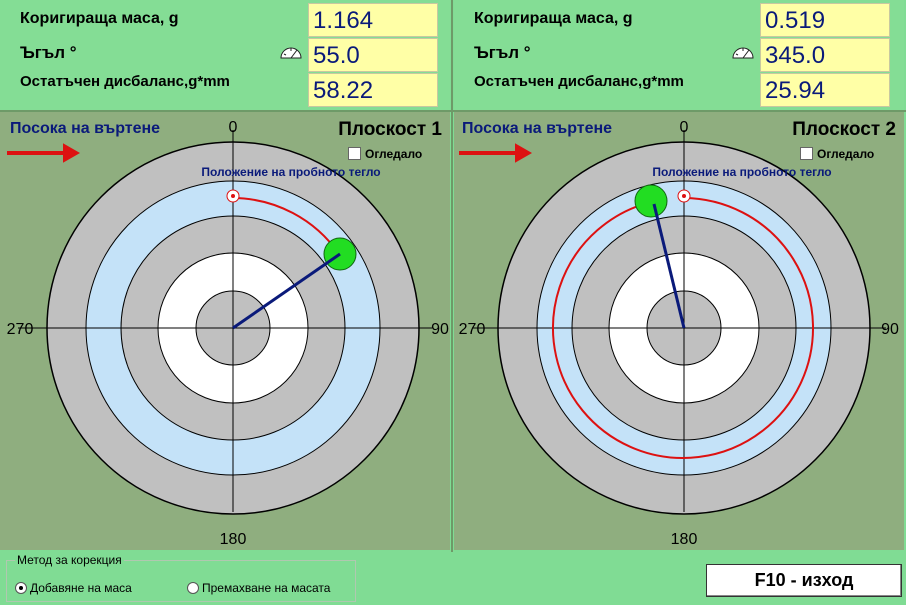 This screenshot has height=605, width=906. I want to click on panel-divider, so click(452, 276).